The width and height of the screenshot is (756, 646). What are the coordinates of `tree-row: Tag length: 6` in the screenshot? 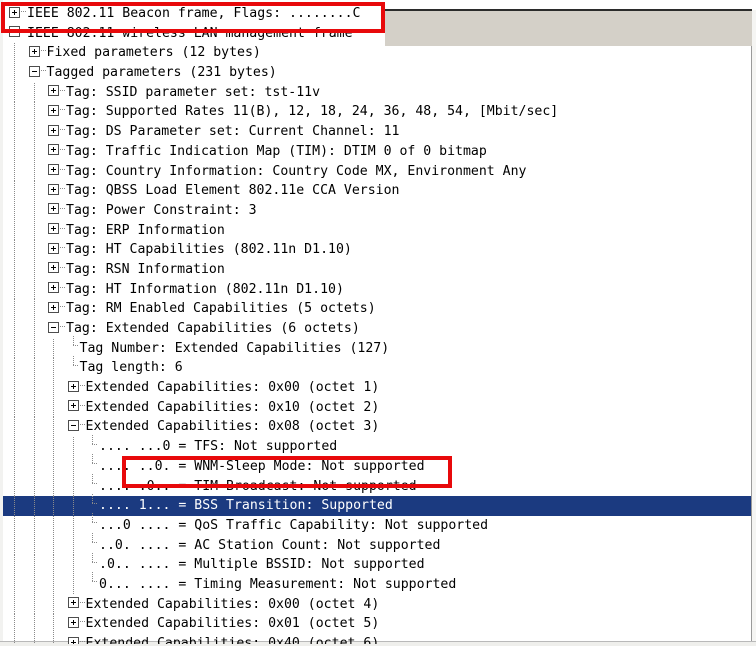 It's located at (377, 367).